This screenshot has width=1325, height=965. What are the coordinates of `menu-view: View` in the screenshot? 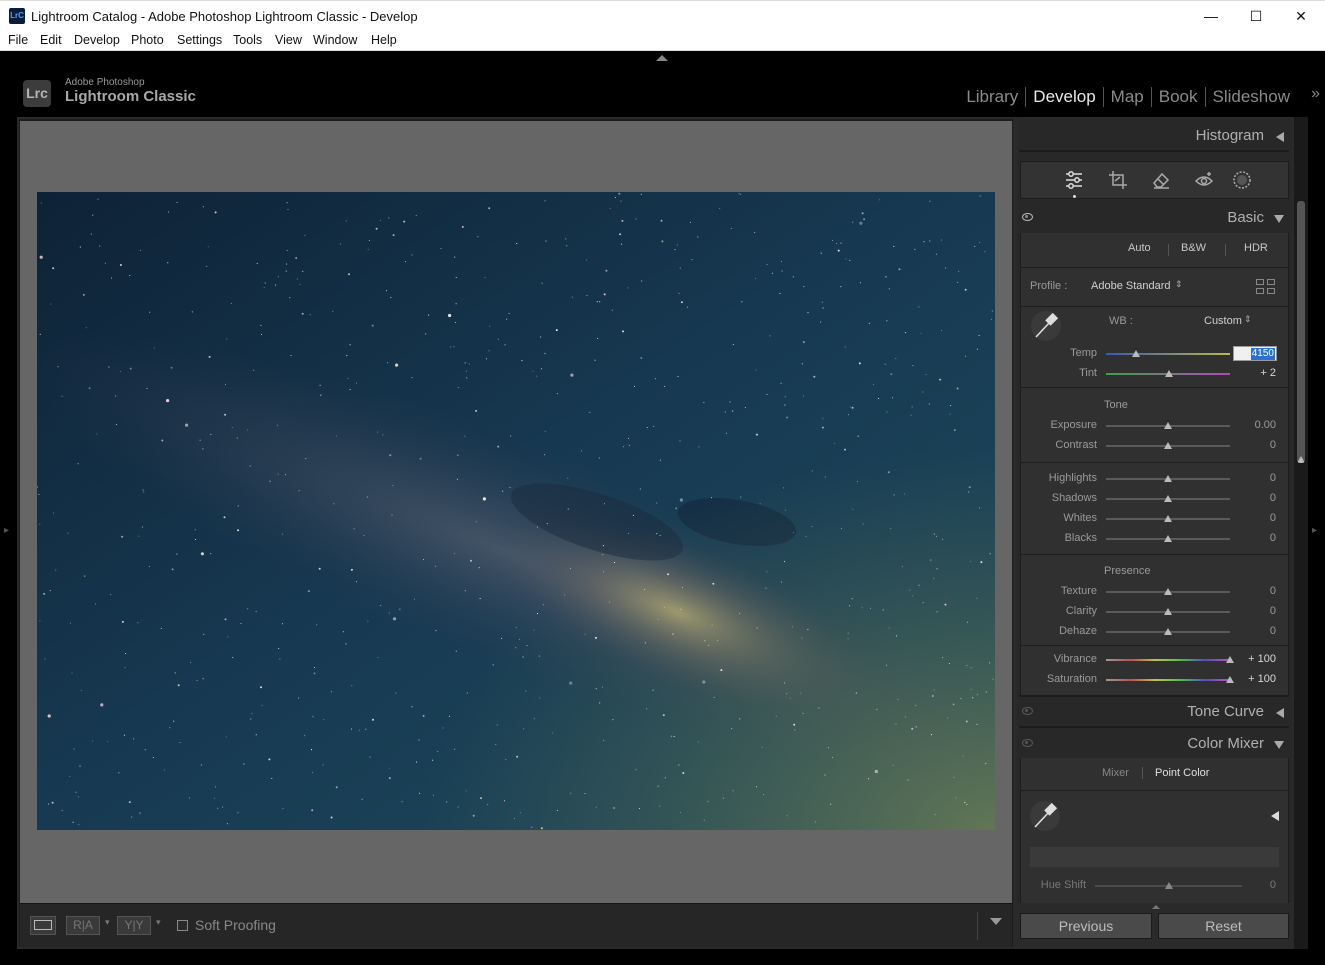 It's located at (288, 40).